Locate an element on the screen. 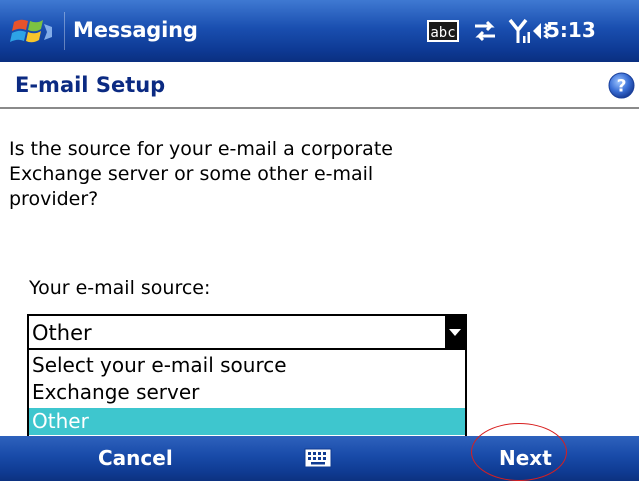  title-bar: Messaging abc 5:13 is located at coordinates (319, 31).